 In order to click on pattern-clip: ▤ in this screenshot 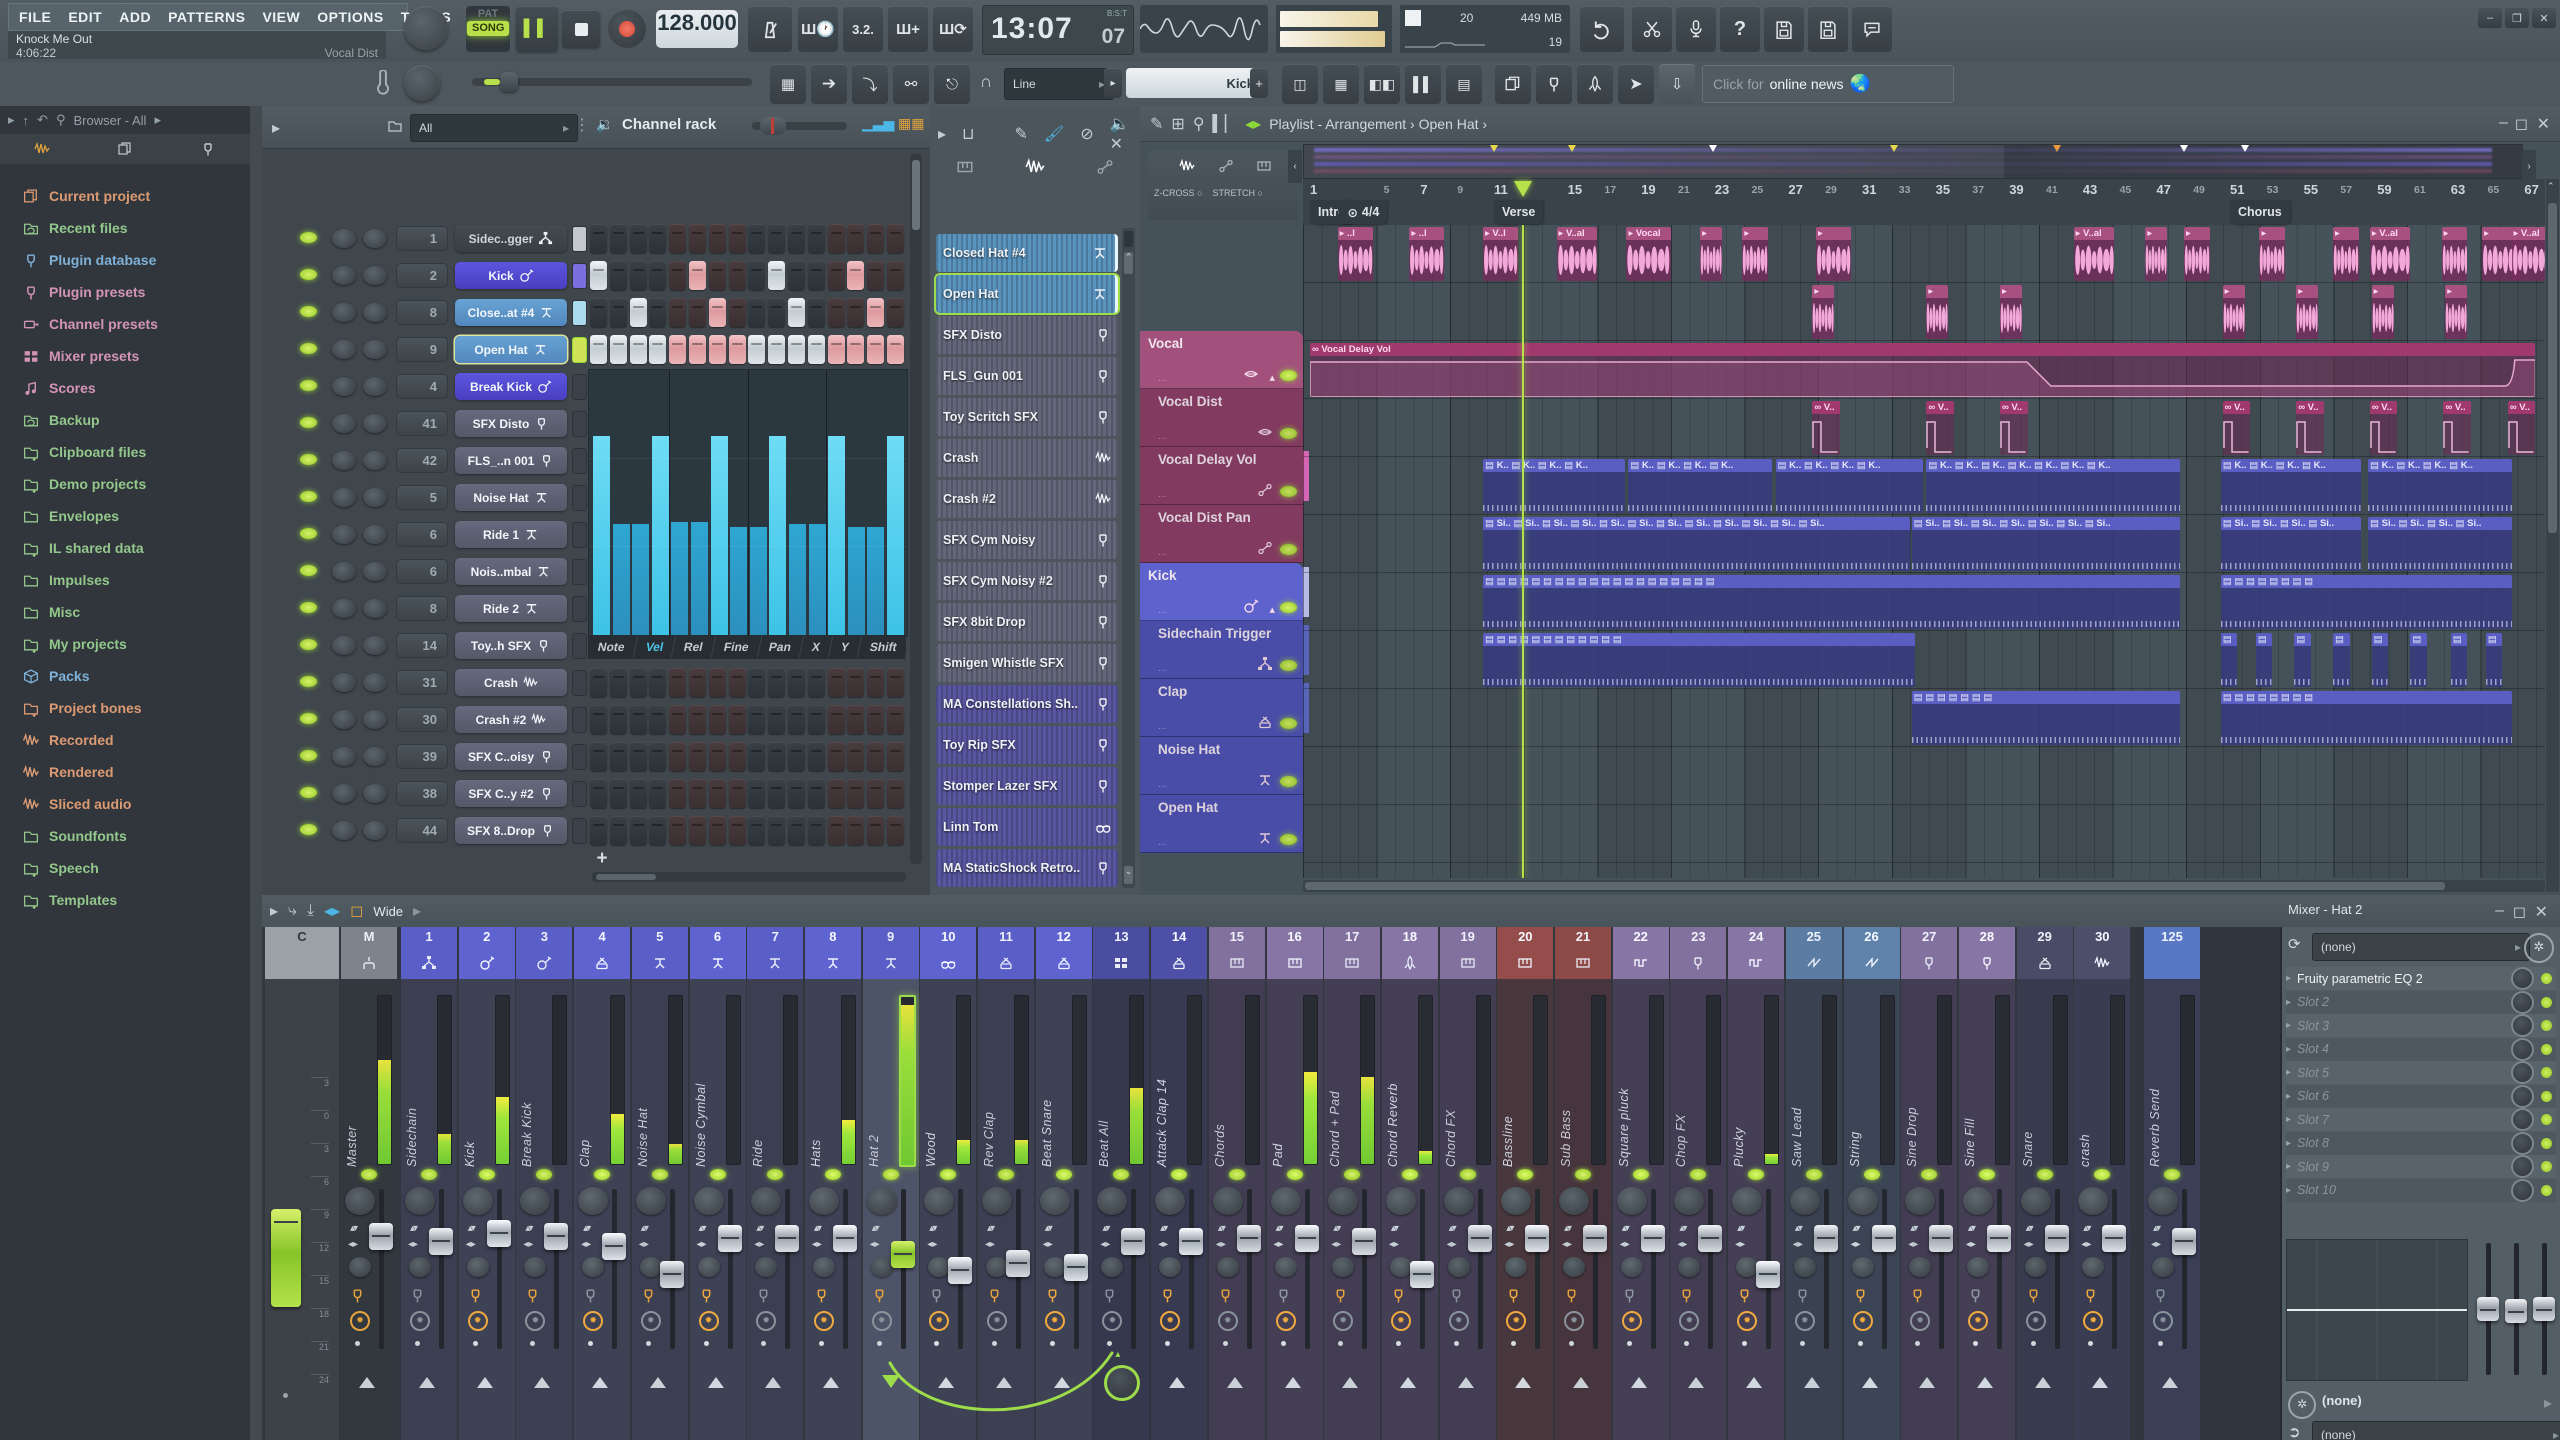, I will do `click(2418, 660)`.